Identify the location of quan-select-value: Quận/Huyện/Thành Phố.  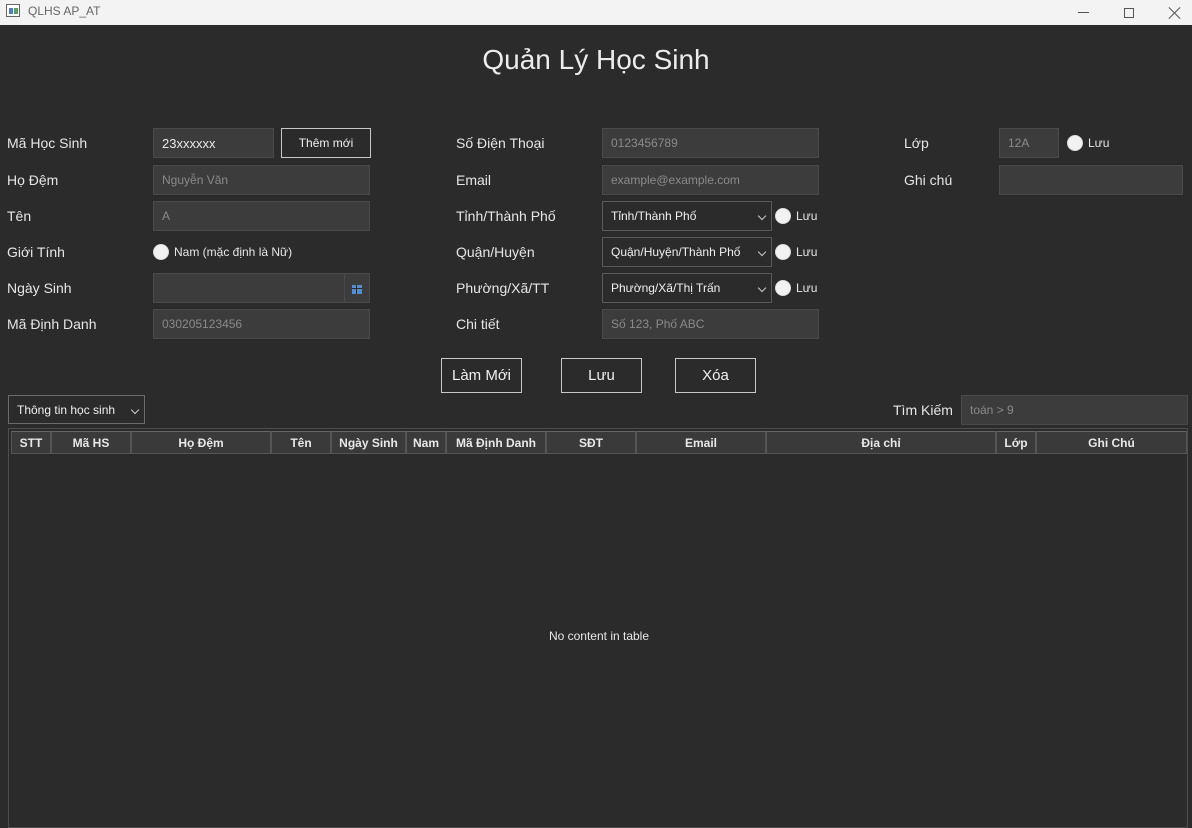
(676, 252).